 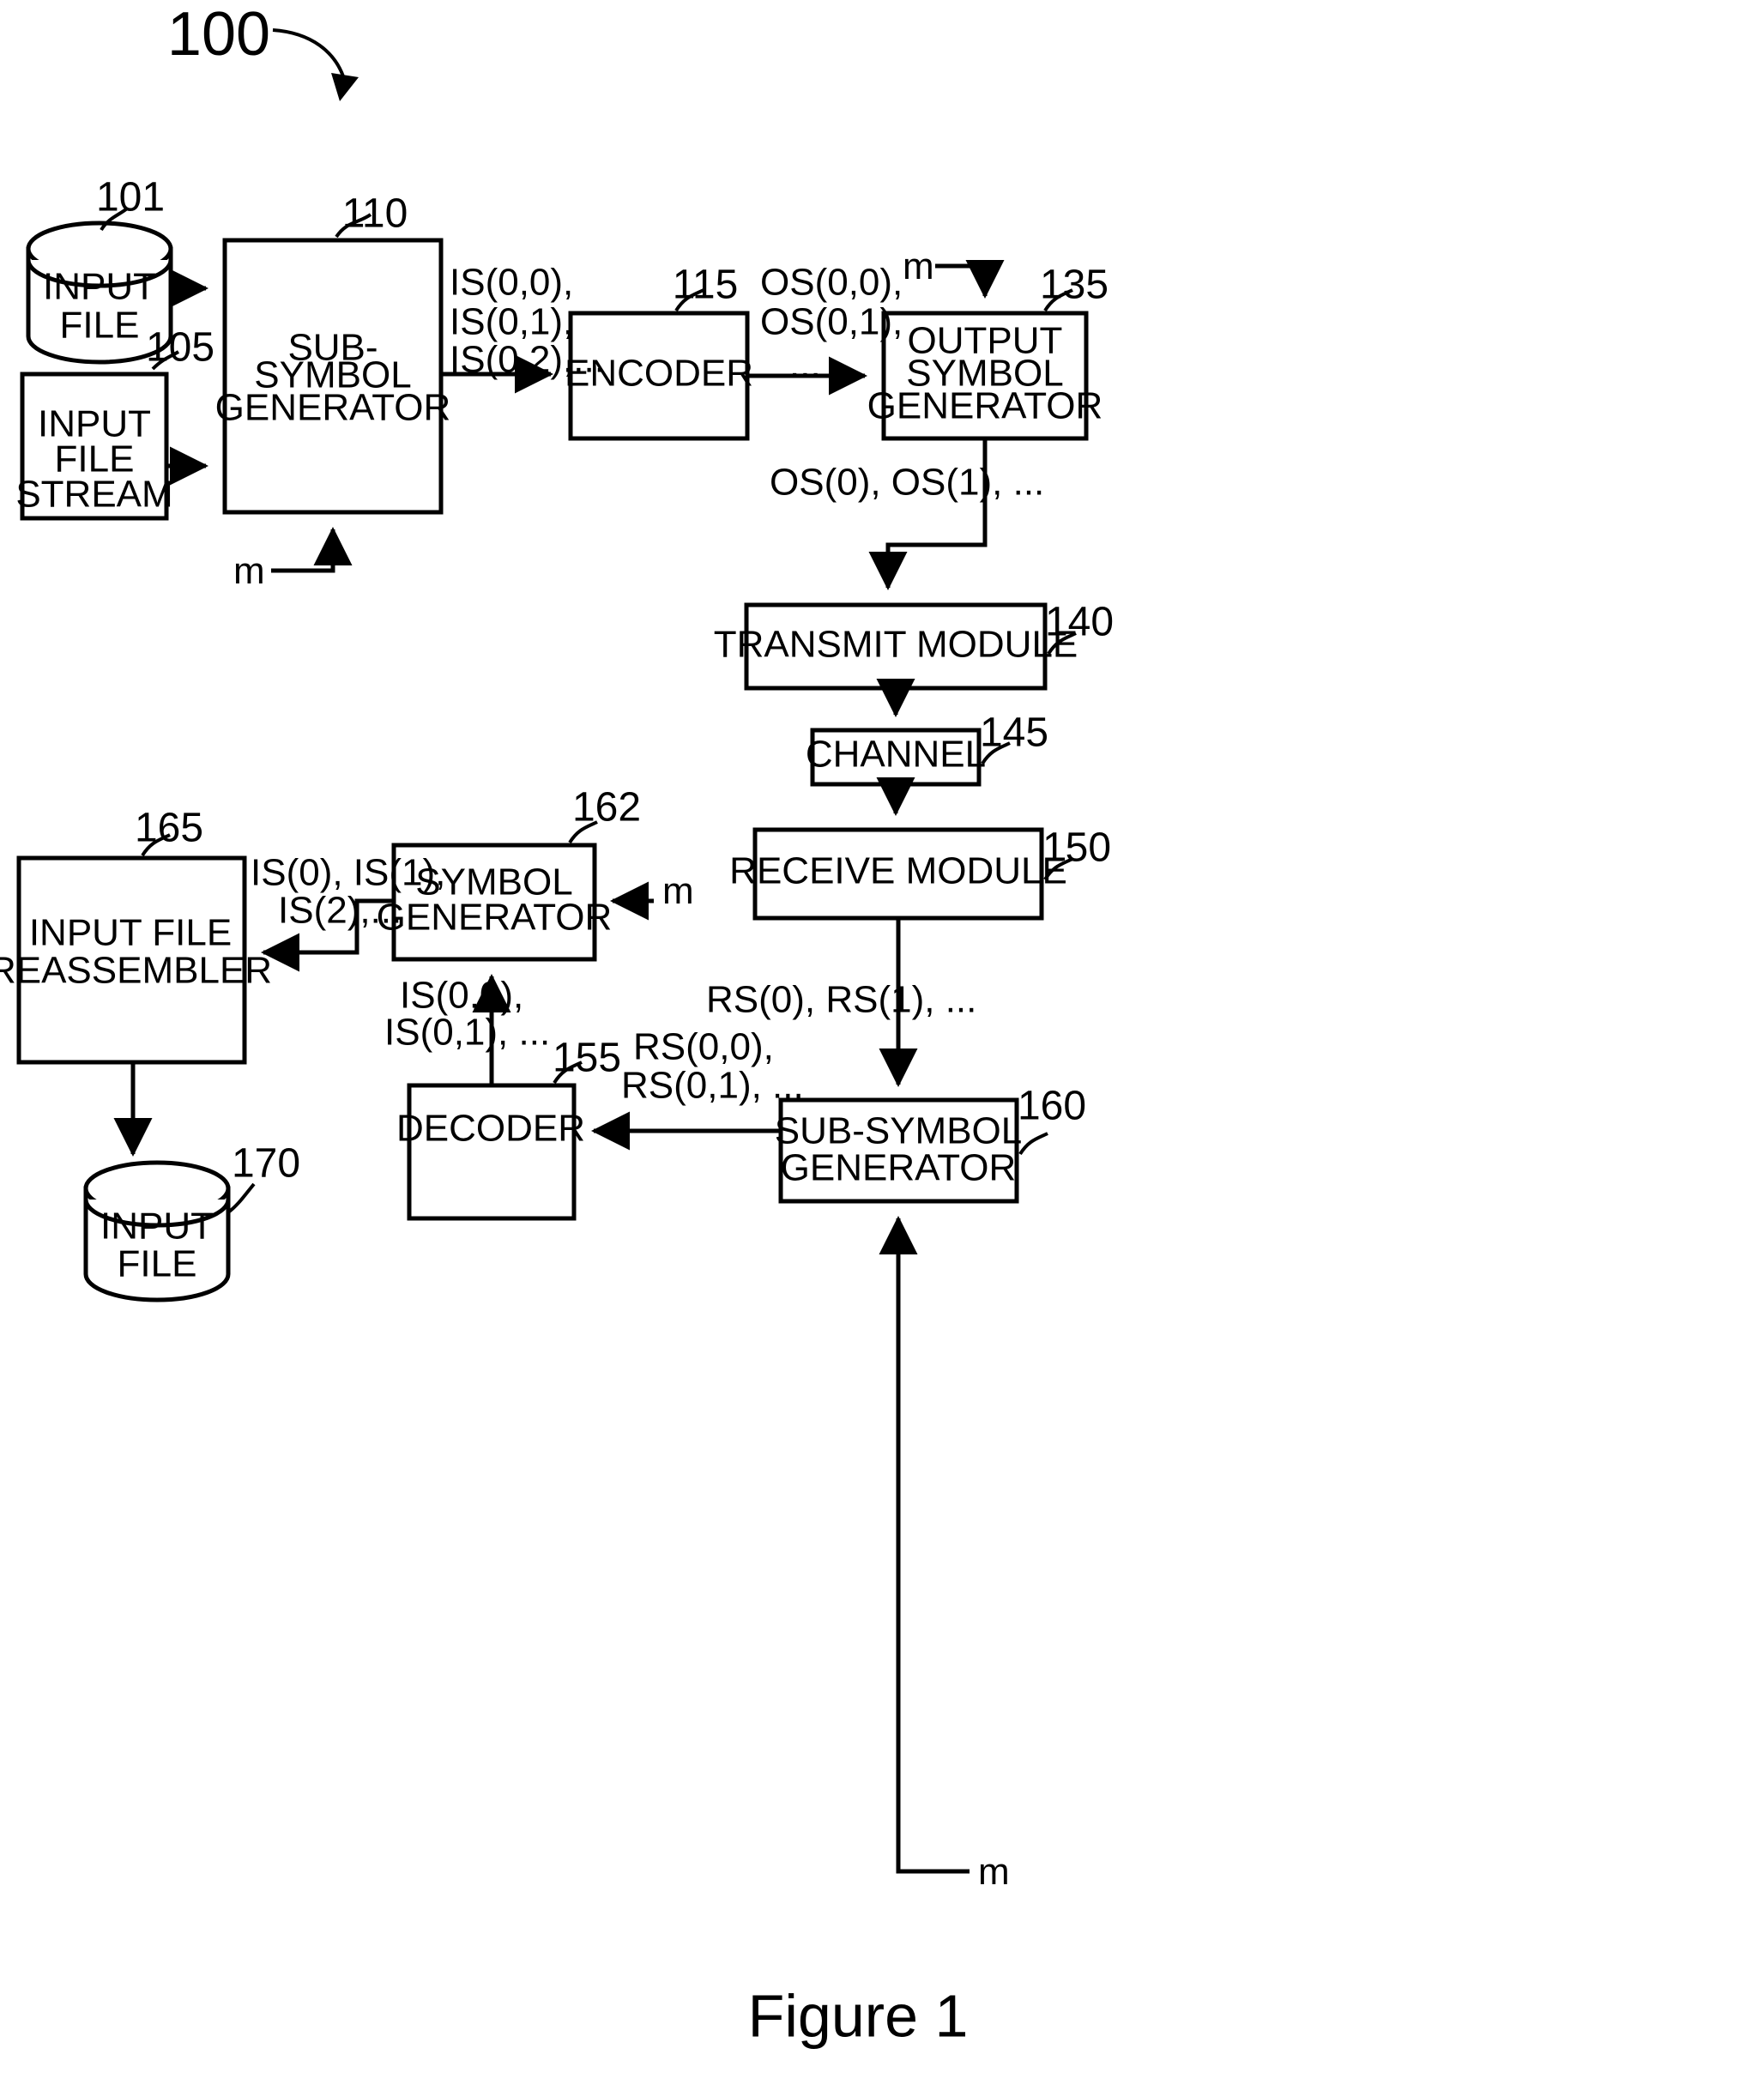 I want to click on node-label-line: SUB-SYMBOL, so click(x=899, y=1131).